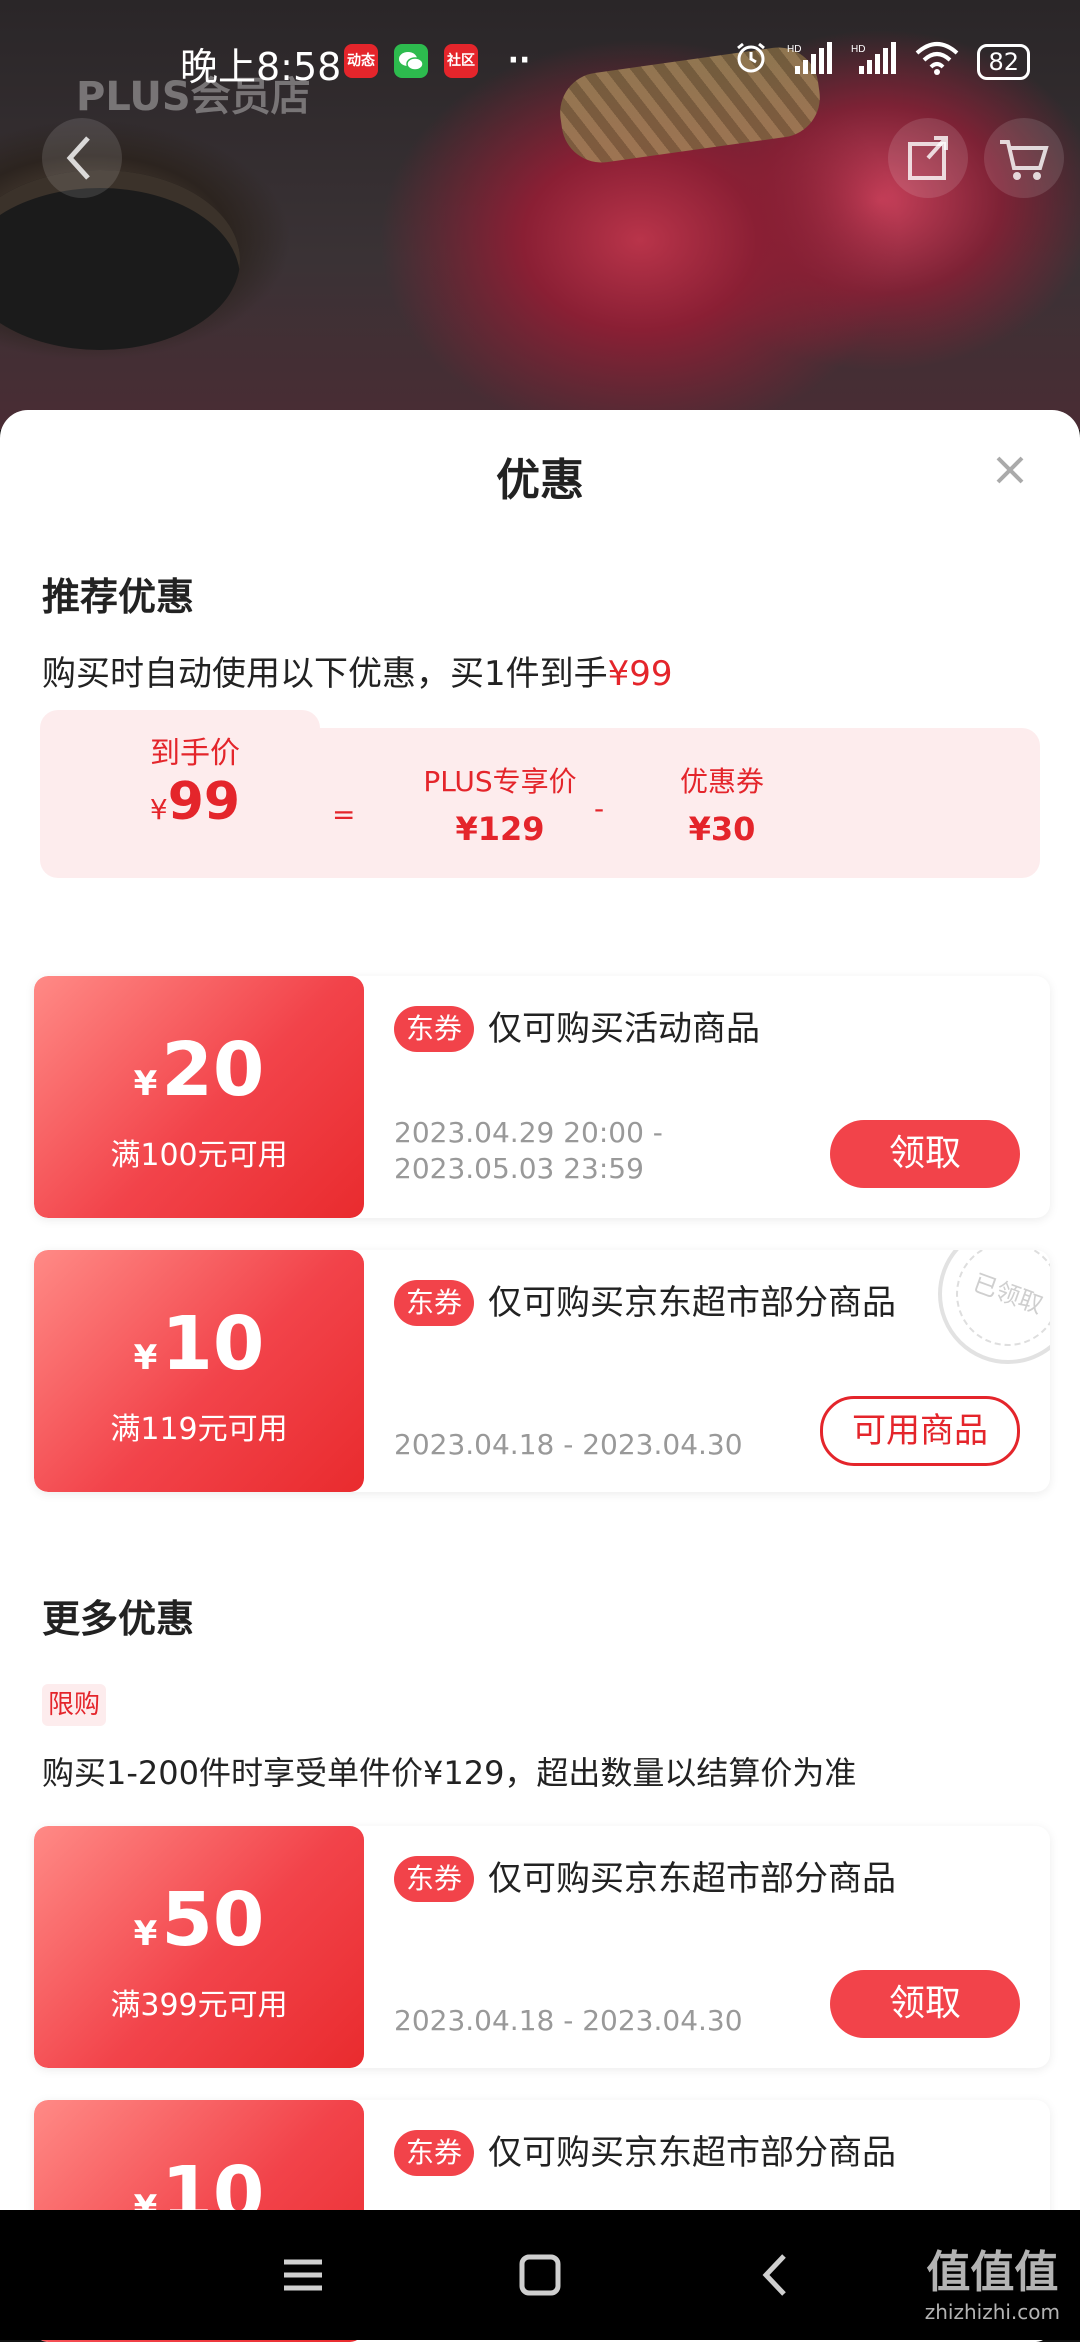 The height and width of the screenshot is (2342, 1080). What do you see at coordinates (599, 808) in the screenshot?
I see `minus-sign: -` at bounding box center [599, 808].